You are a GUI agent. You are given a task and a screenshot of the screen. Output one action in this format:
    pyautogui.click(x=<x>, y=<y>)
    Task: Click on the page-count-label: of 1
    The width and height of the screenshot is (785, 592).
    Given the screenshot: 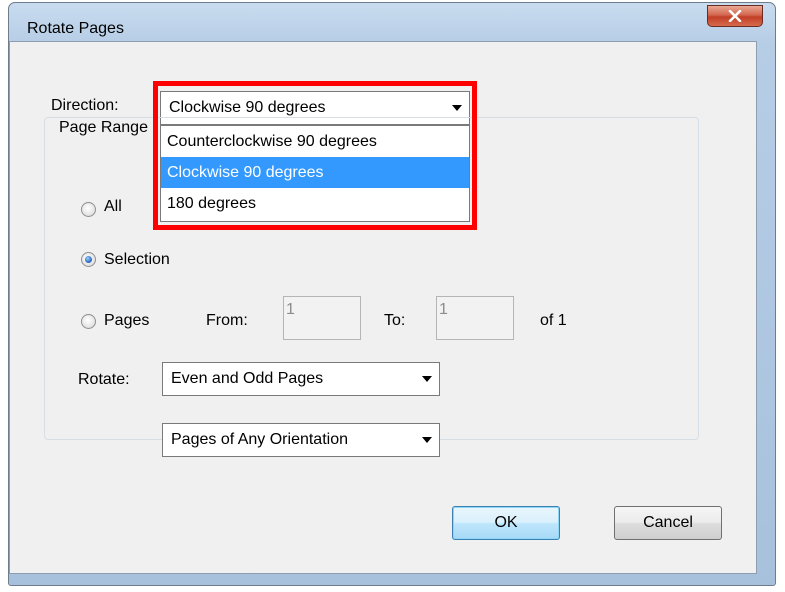 What is the action you would take?
    pyautogui.click(x=553, y=320)
    